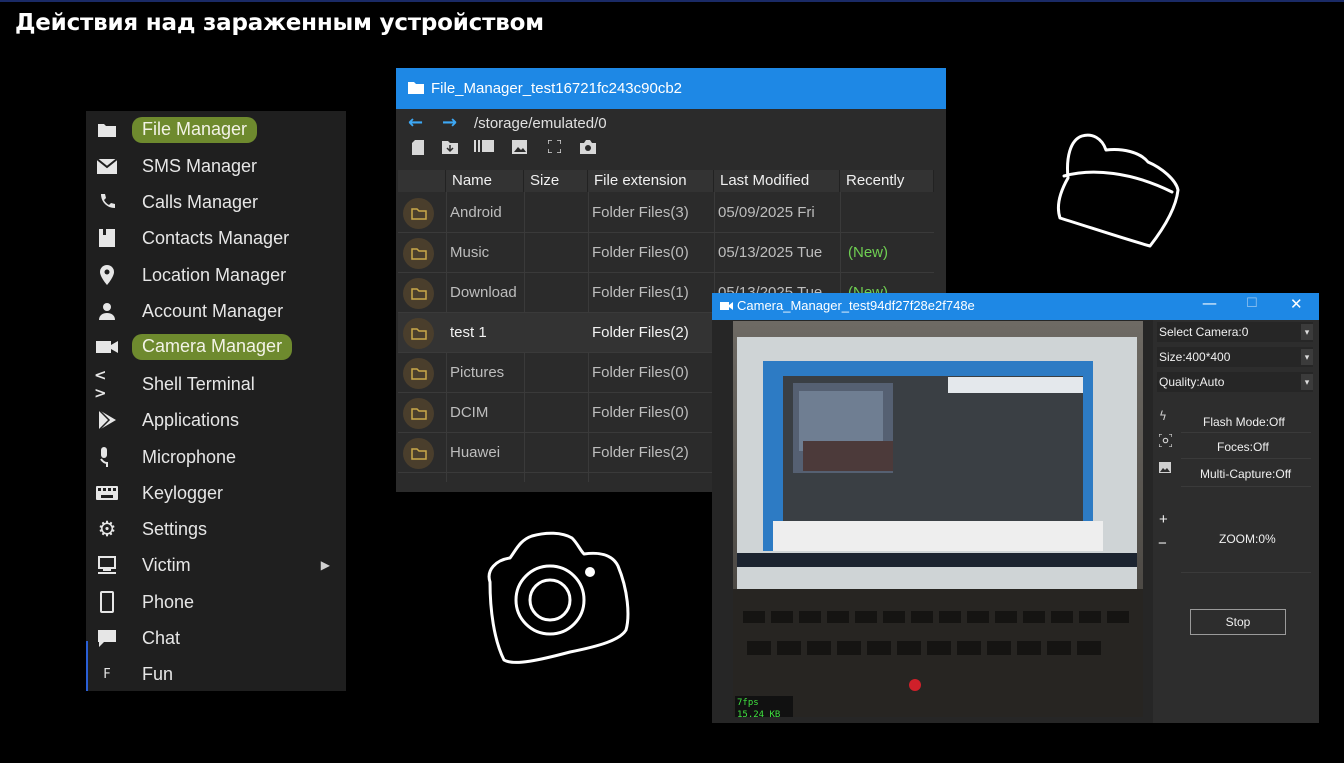  What do you see at coordinates (588, 149) in the screenshot?
I see `camera-icon` at bounding box center [588, 149].